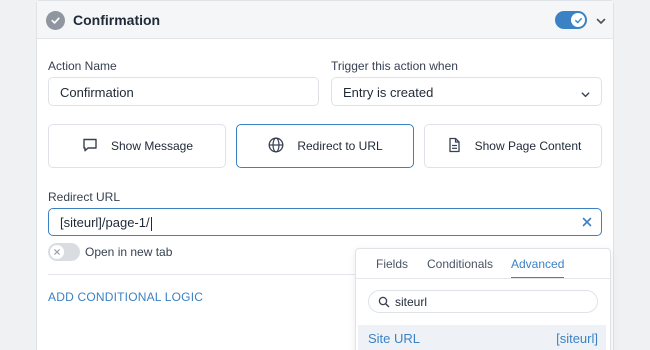 The width and height of the screenshot is (650, 350). I want to click on message-icon, so click(90, 146).